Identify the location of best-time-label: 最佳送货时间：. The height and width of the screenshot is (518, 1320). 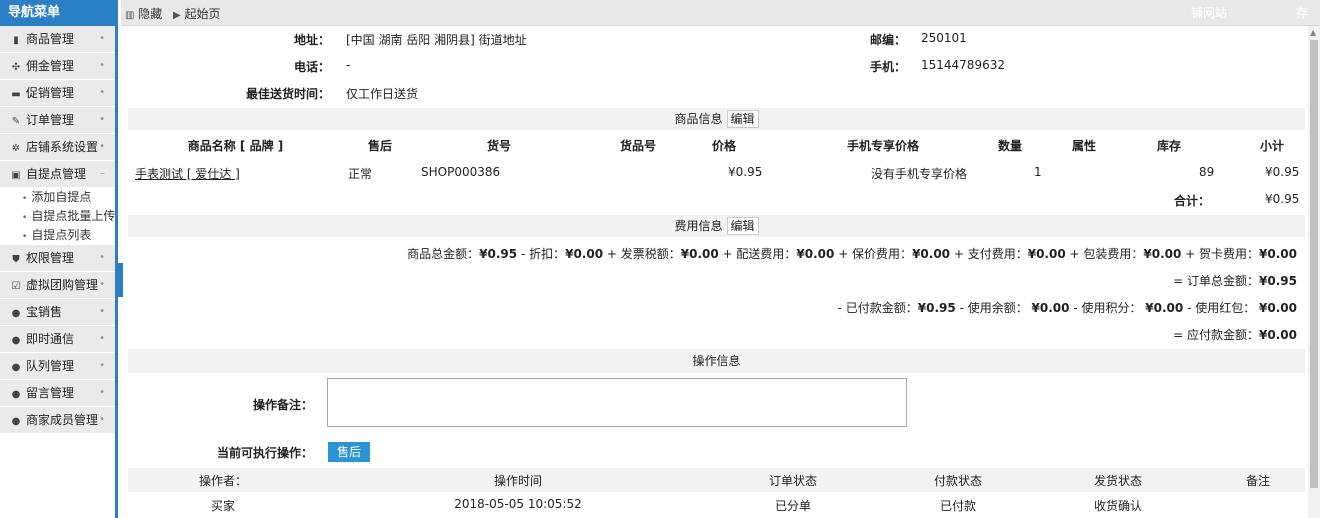
(287, 94).